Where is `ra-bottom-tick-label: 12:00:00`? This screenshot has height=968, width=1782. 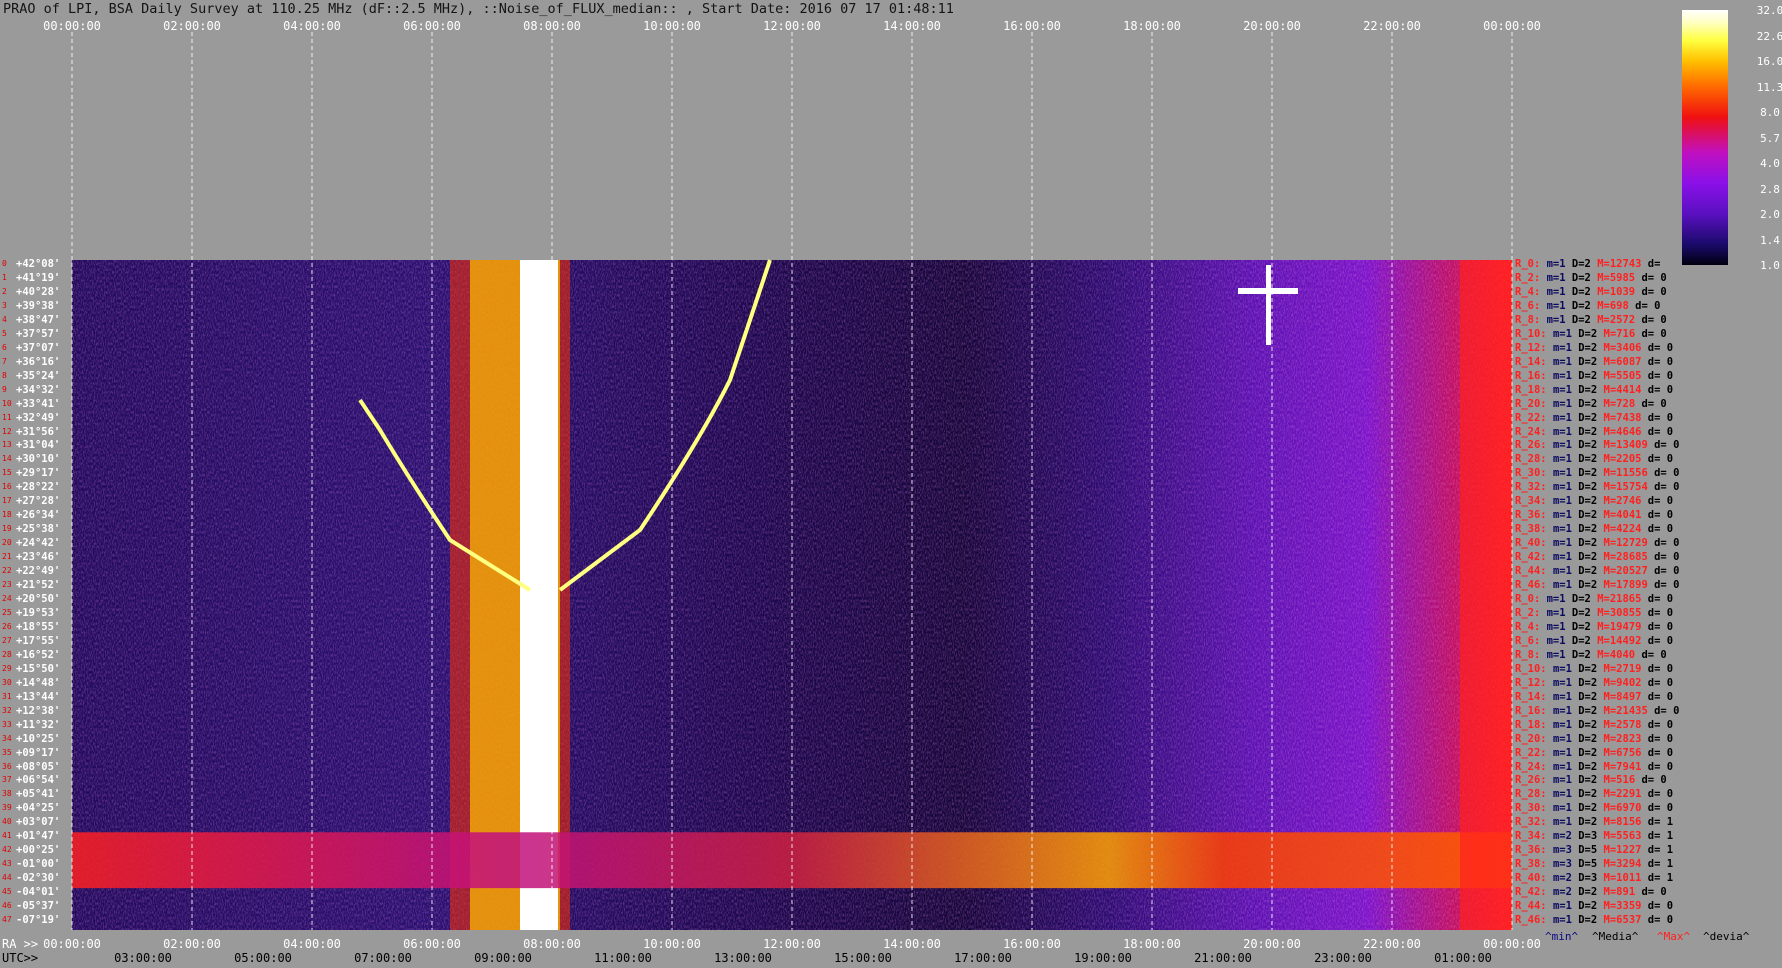 ra-bottom-tick-label: 12:00:00 is located at coordinates (792, 944).